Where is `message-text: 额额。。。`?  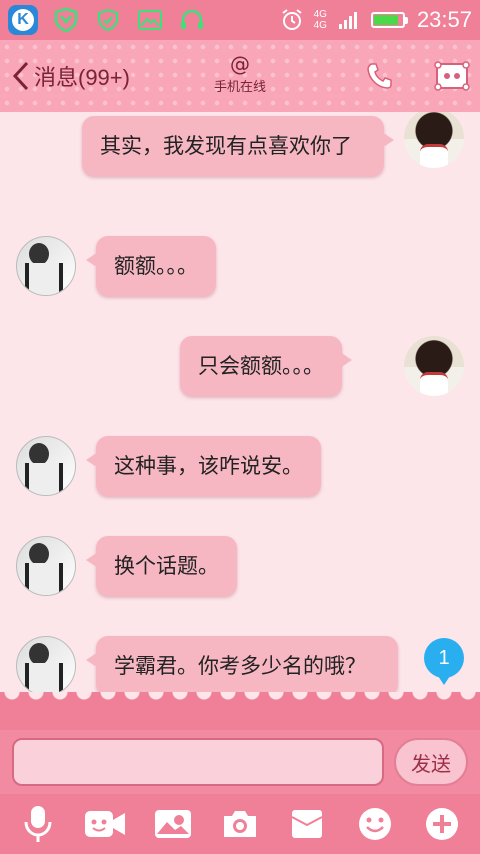 message-text: 额额。。。 is located at coordinates (156, 266).